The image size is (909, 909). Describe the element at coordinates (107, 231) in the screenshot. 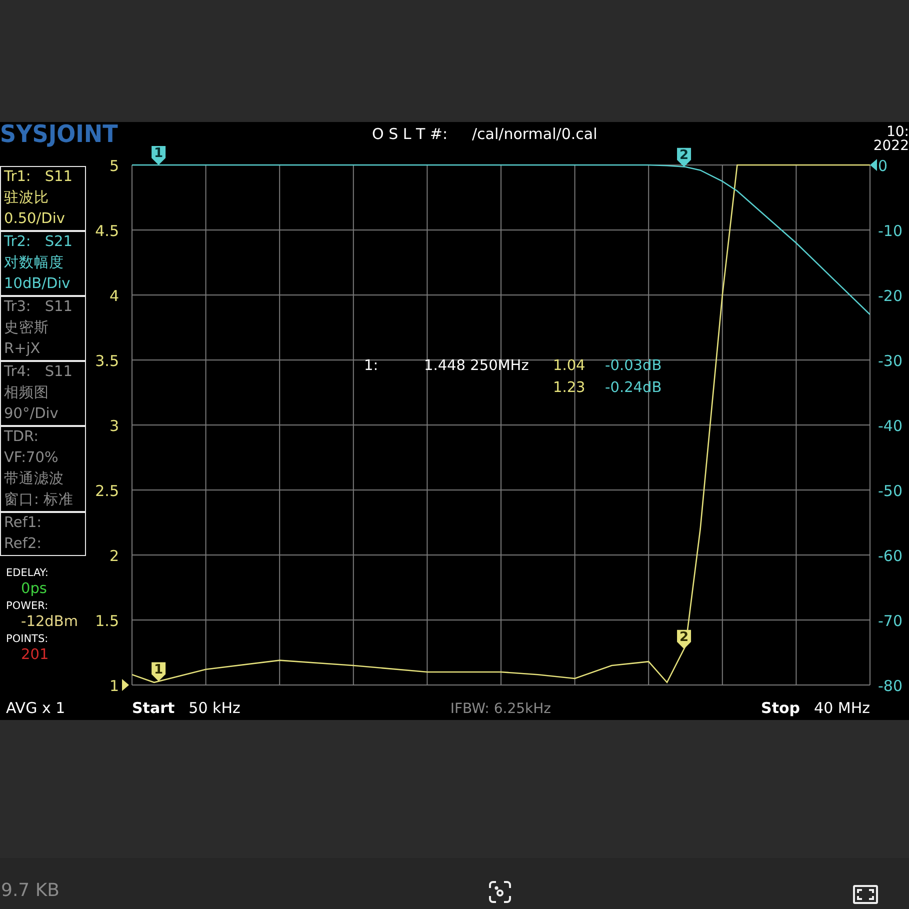

I see `axis-tick-label: 4.5` at that location.